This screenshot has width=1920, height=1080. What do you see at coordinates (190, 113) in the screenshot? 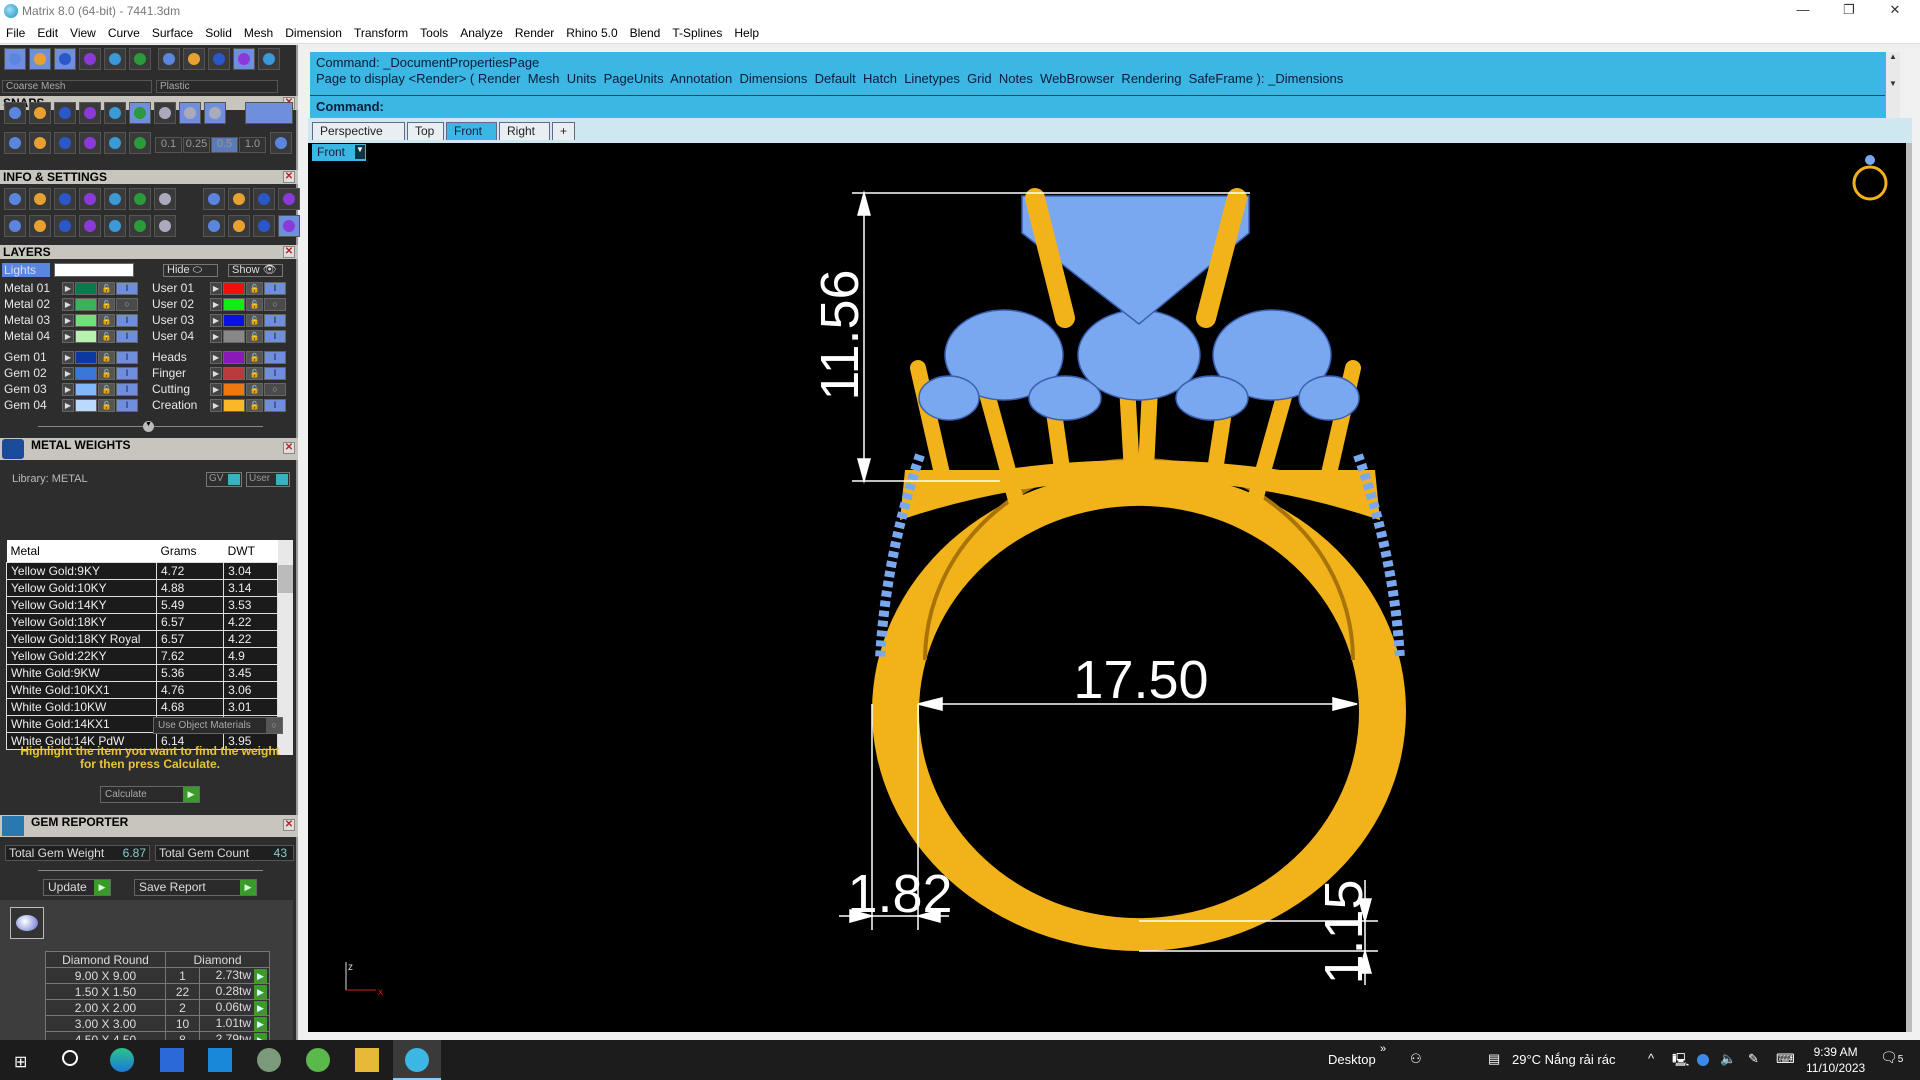
I see `perp-snap-icon` at bounding box center [190, 113].